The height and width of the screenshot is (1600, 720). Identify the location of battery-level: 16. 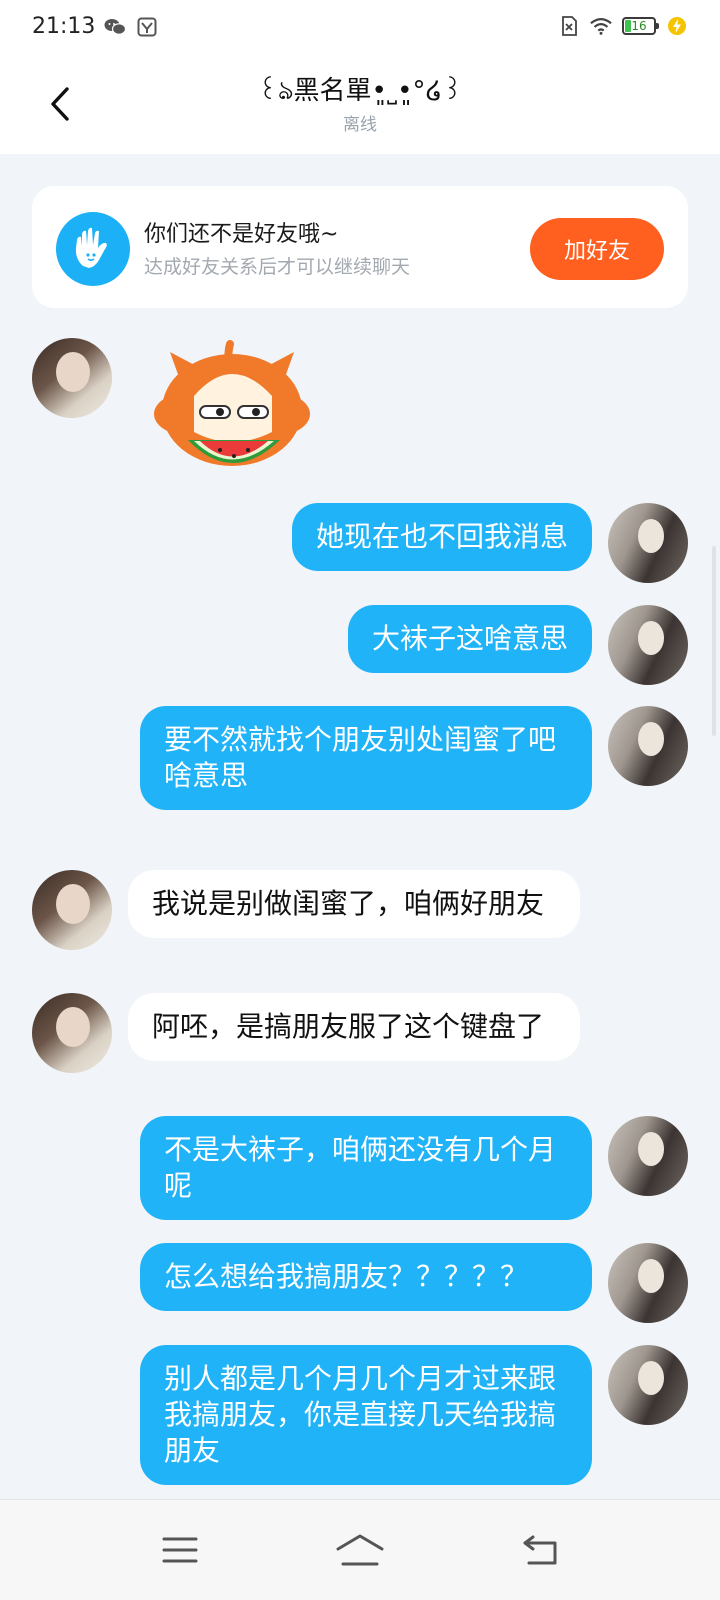
(639, 26).